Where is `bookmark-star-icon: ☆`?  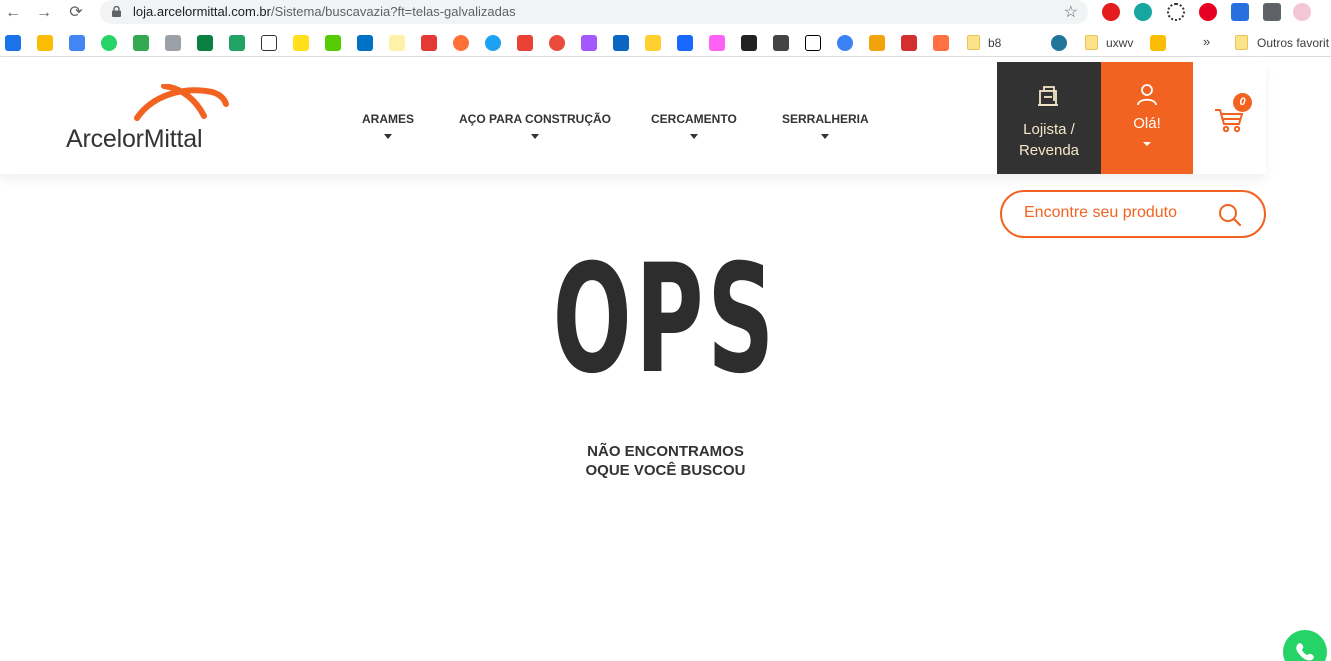 bookmark-star-icon: ☆ is located at coordinates (1071, 12).